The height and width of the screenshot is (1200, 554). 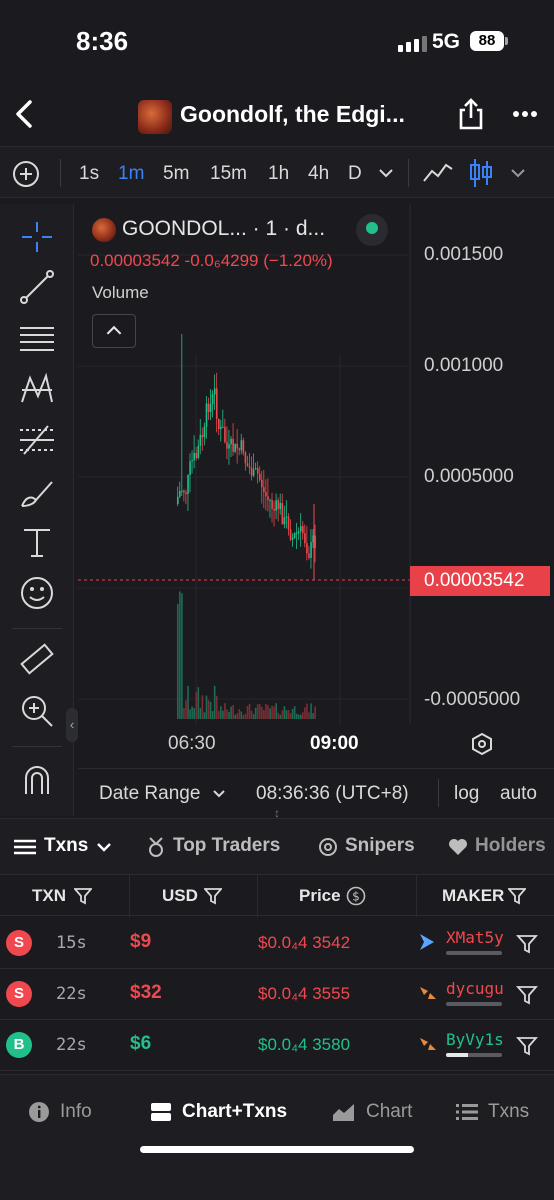 I want to click on list-icon, so click(x=25, y=847).